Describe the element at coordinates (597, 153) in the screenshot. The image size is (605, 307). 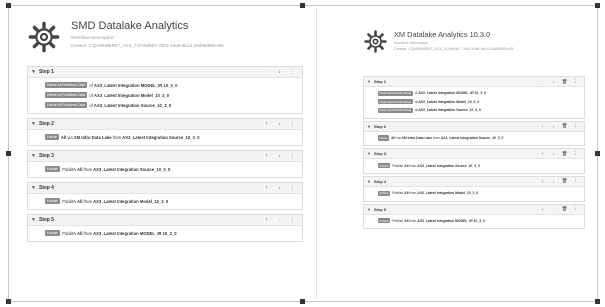
I see `resize-handle-middle-right` at that location.